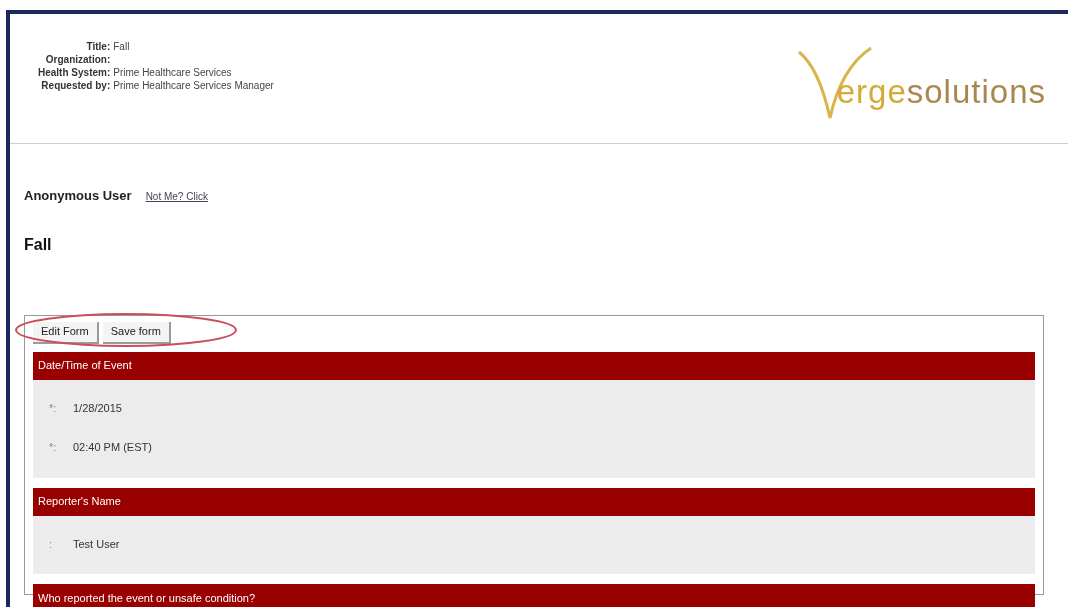 The height and width of the screenshot is (607, 1068). I want to click on logo-text: ergesolutions, so click(941, 91).